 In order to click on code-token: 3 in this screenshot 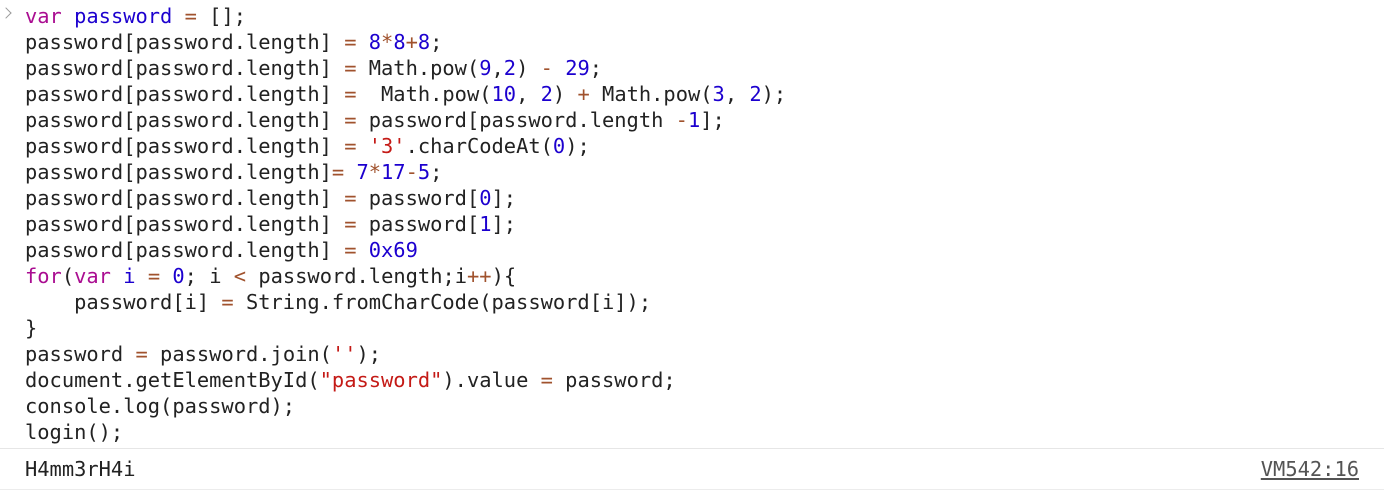, I will do `click(718, 94)`.